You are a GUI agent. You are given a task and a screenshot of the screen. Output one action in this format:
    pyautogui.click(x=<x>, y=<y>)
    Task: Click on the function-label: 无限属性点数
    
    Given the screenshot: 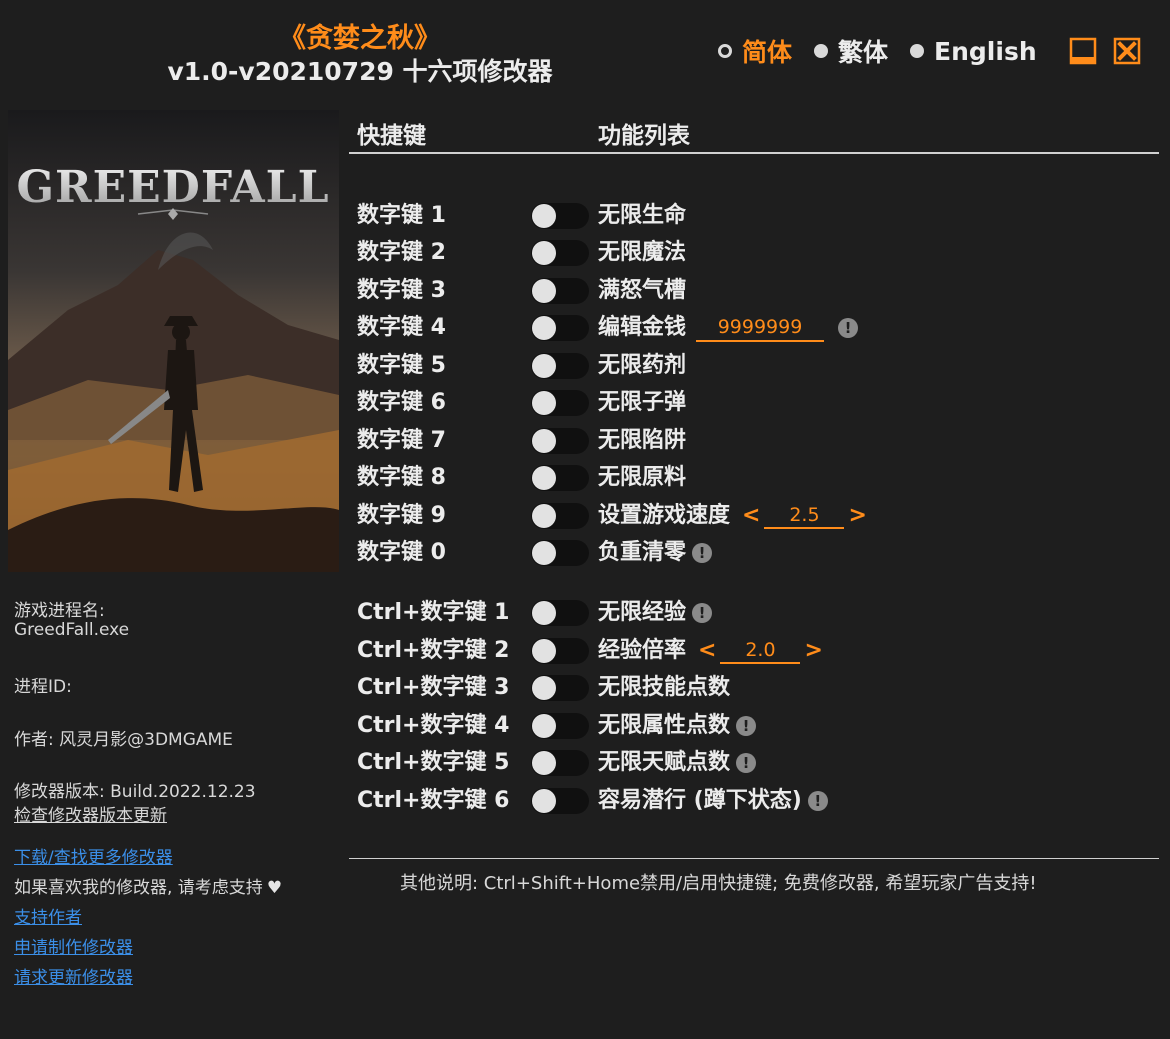 What is the action you would take?
    pyautogui.click(x=664, y=725)
    